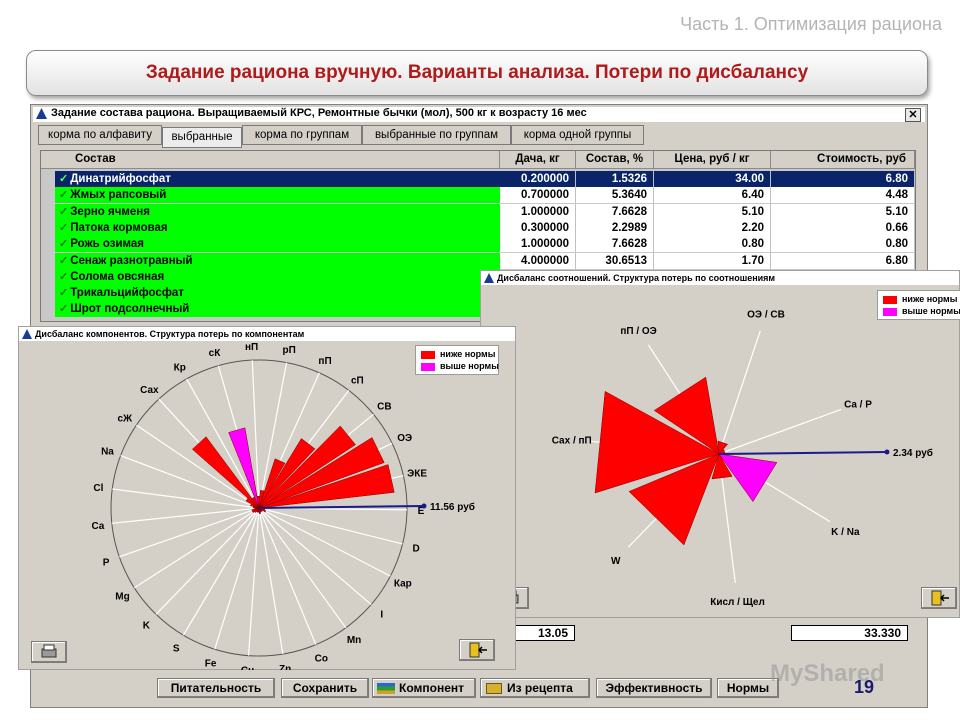 This screenshot has height=720, width=960. Describe the element at coordinates (277, 227) in the screenshot. I see `feed-name-cell: ✓ Патока кормовая` at that location.